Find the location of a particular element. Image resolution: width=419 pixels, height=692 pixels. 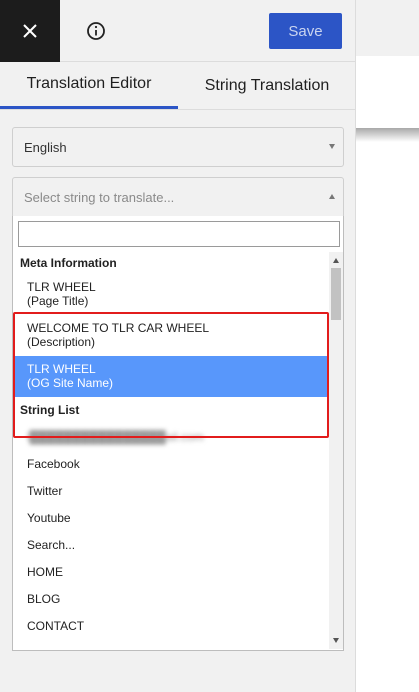

option-subtitle: (Description) is located at coordinates (61, 342).